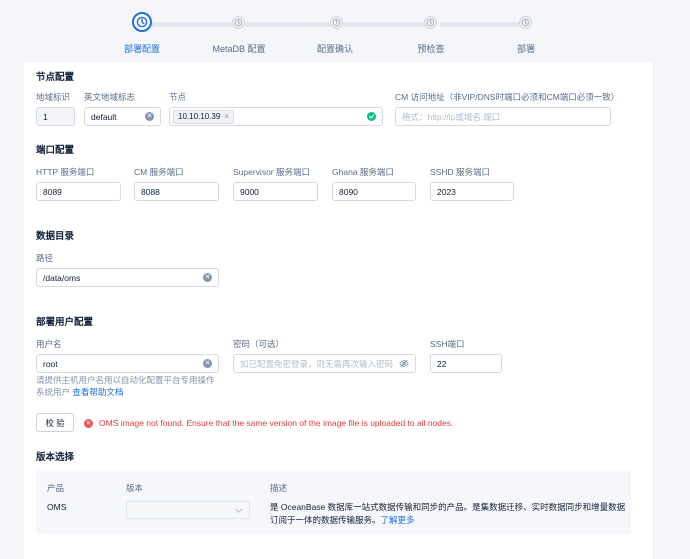 The image size is (690, 559). Describe the element at coordinates (55, 422) in the screenshot. I see `verify-button: 校 验` at that location.